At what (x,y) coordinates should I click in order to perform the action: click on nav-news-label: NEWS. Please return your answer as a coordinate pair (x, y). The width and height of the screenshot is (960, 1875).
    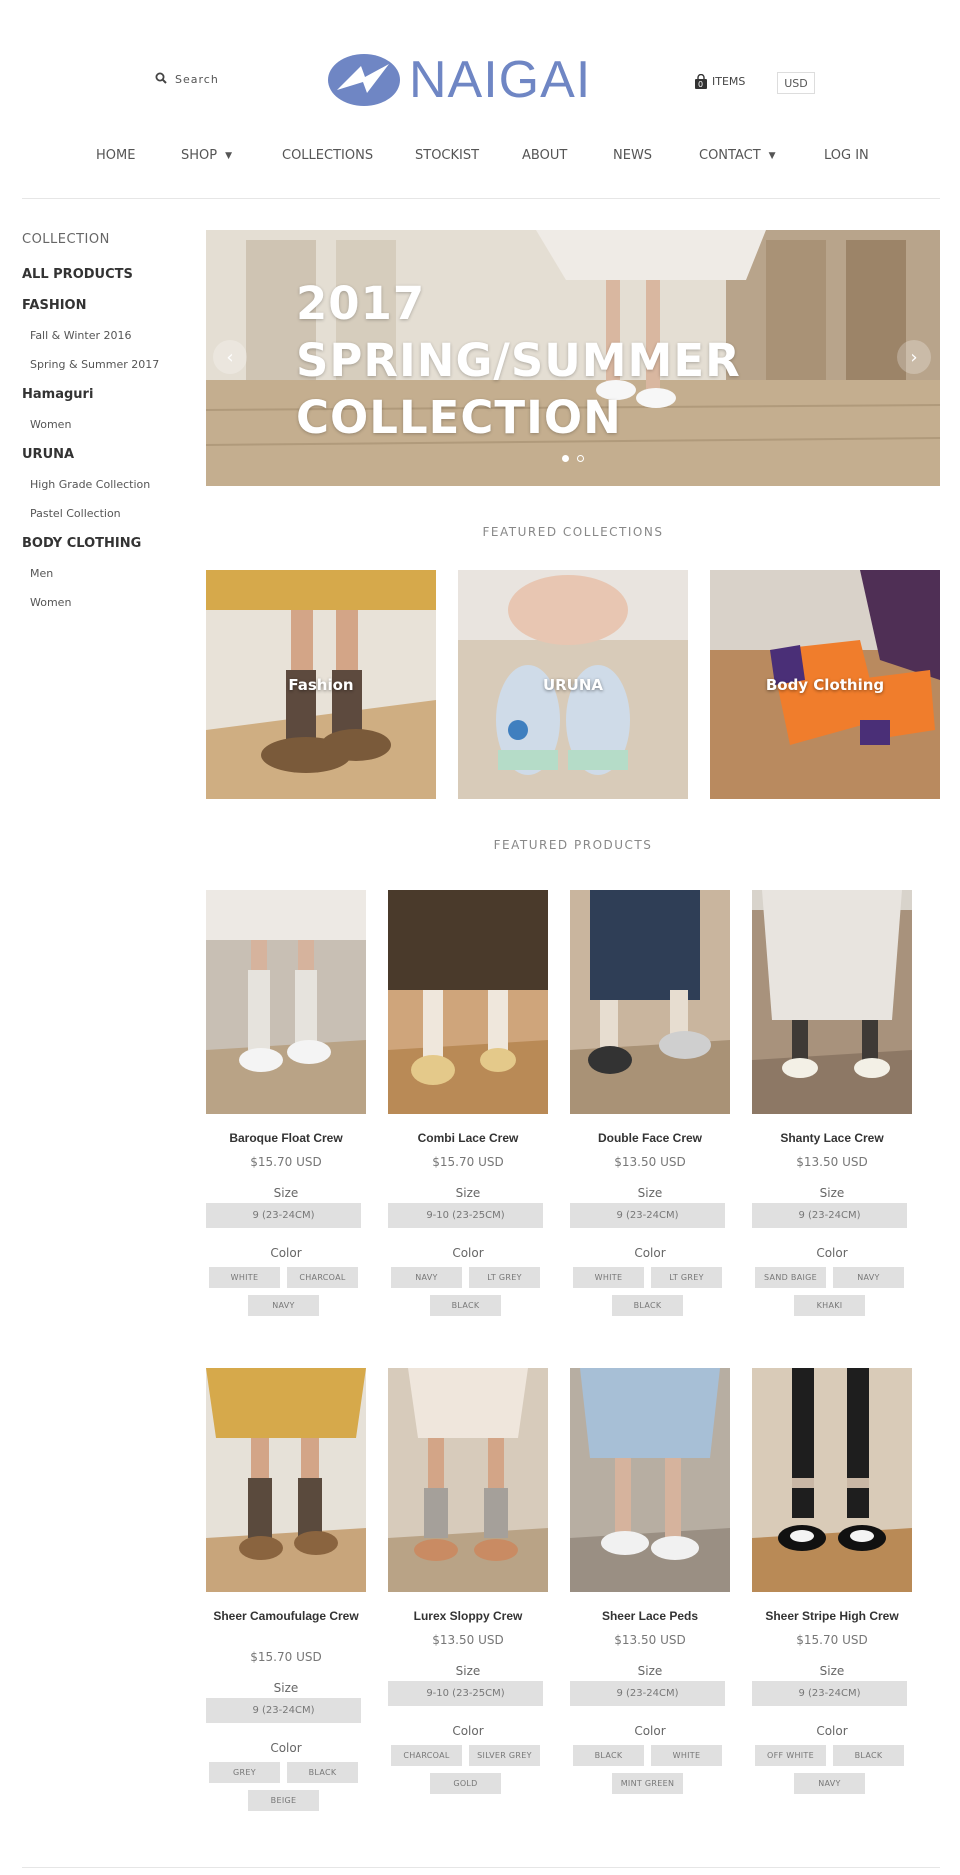
    Looking at the image, I should click on (633, 155).